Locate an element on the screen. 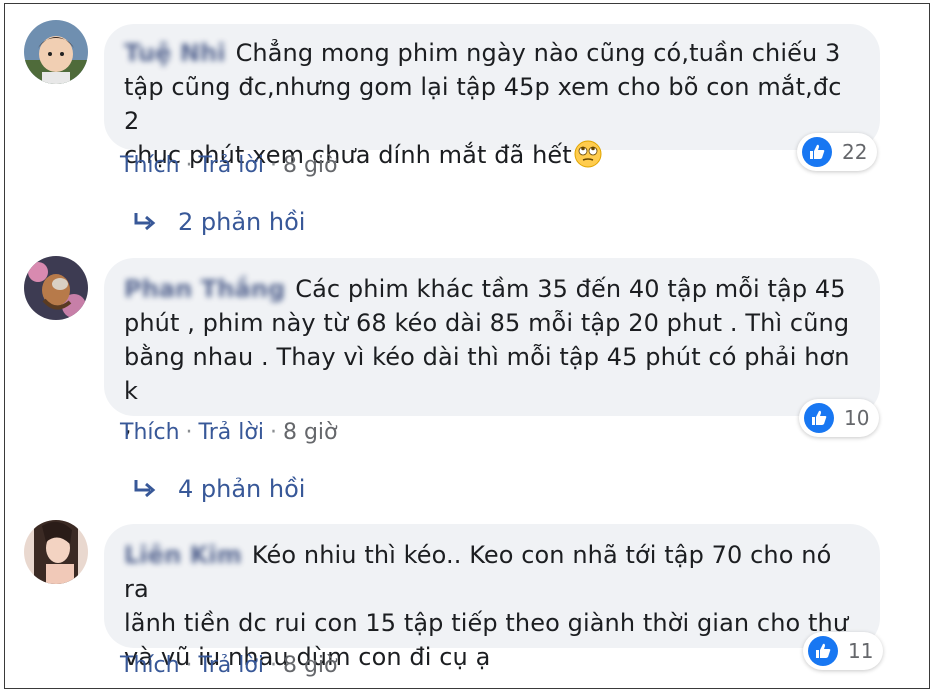 This screenshot has height=694, width=936. reaction-summary: 10 is located at coordinates (839, 418).